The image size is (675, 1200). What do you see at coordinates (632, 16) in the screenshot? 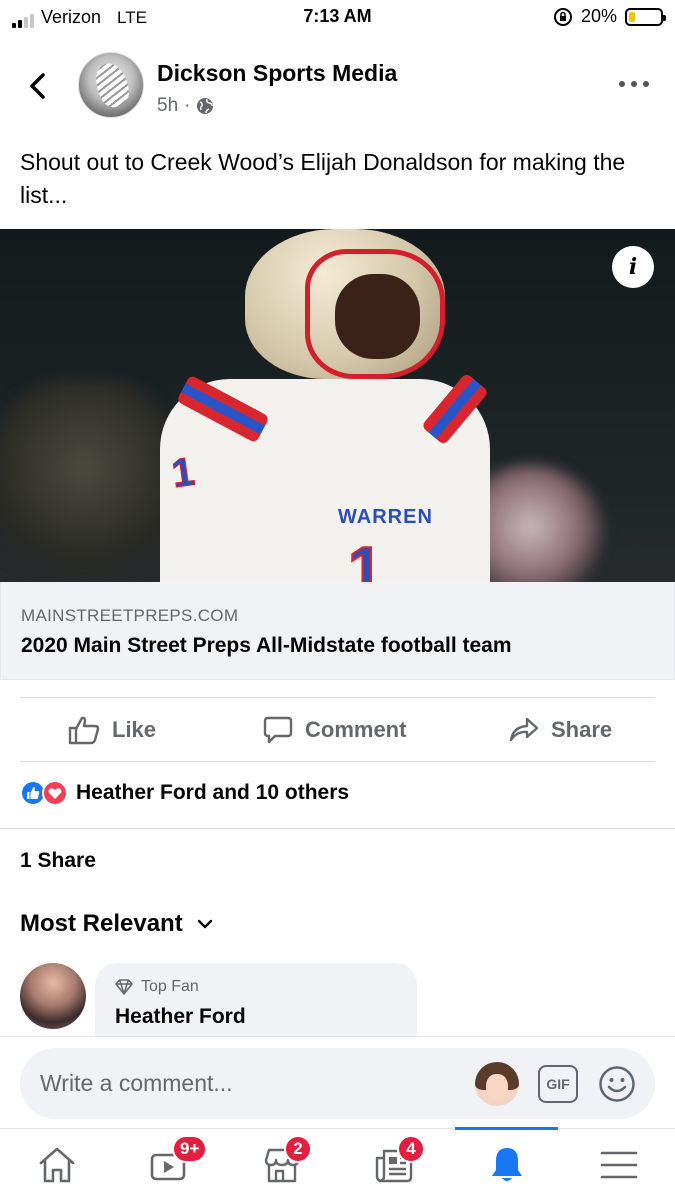
I see `battery-level` at bounding box center [632, 16].